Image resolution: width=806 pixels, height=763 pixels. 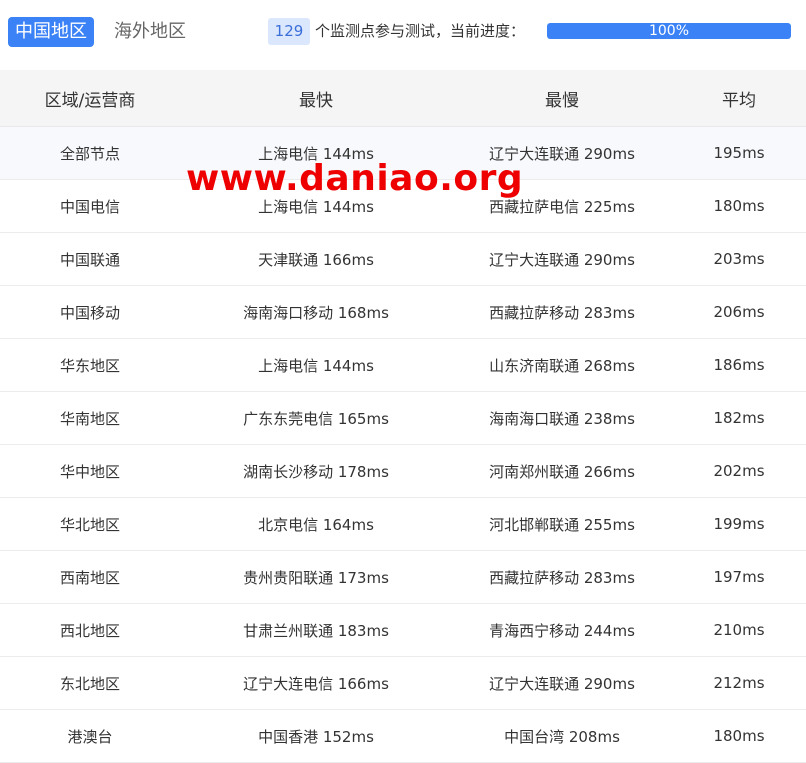 What do you see at coordinates (316, 418) in the screenshot?
I see `fastest-cell: 广东东莞电信 165ms` at bounding box center [316, 418].